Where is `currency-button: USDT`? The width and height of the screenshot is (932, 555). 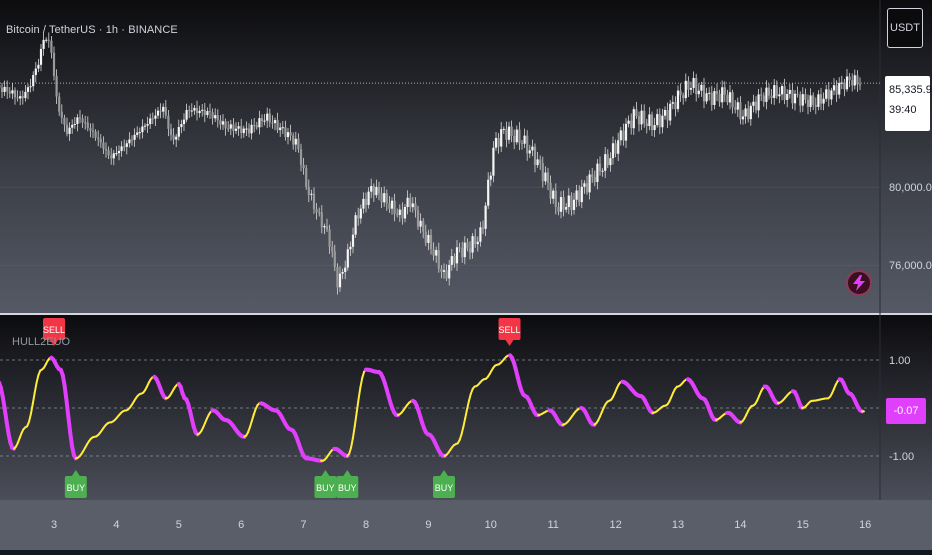
currency-button: USDT is located at coordinates (905, 28).